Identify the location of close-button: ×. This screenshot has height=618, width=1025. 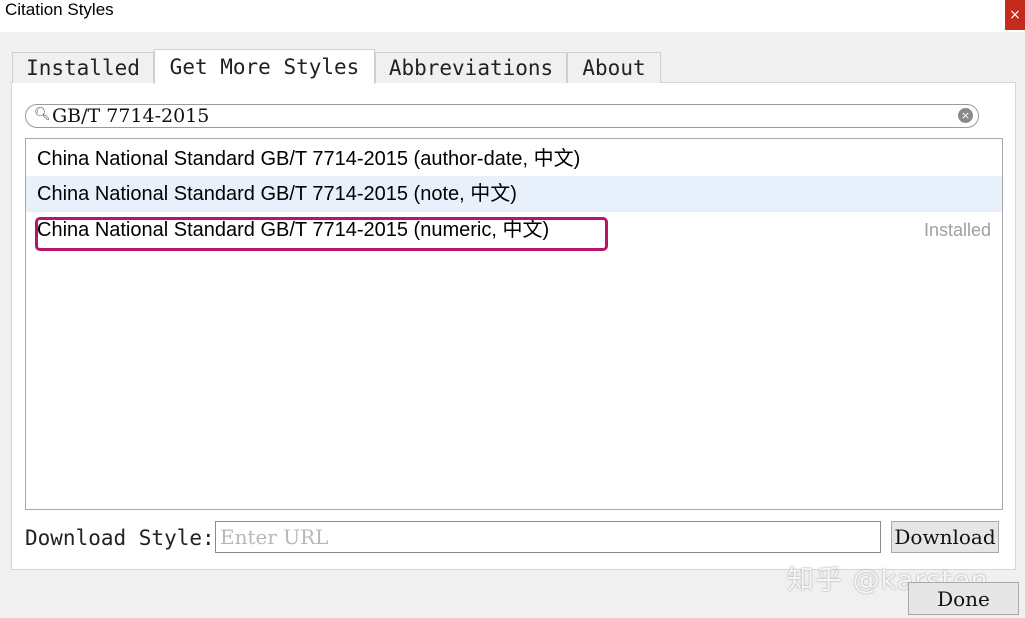
(1015, 15).